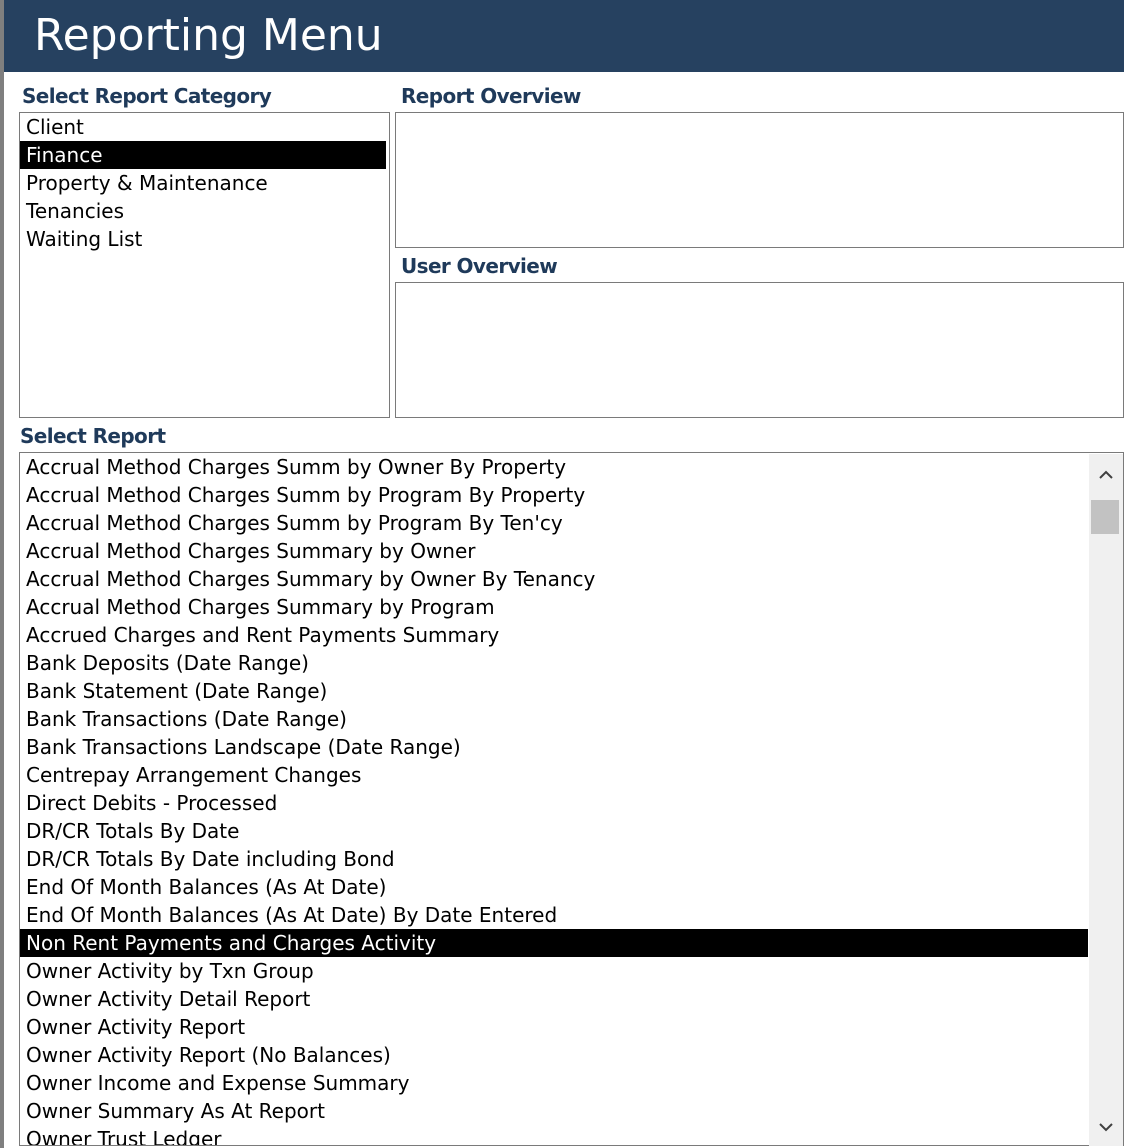  I want to click on report-list-item: Direct Debits - Processed, so click(554, 803).